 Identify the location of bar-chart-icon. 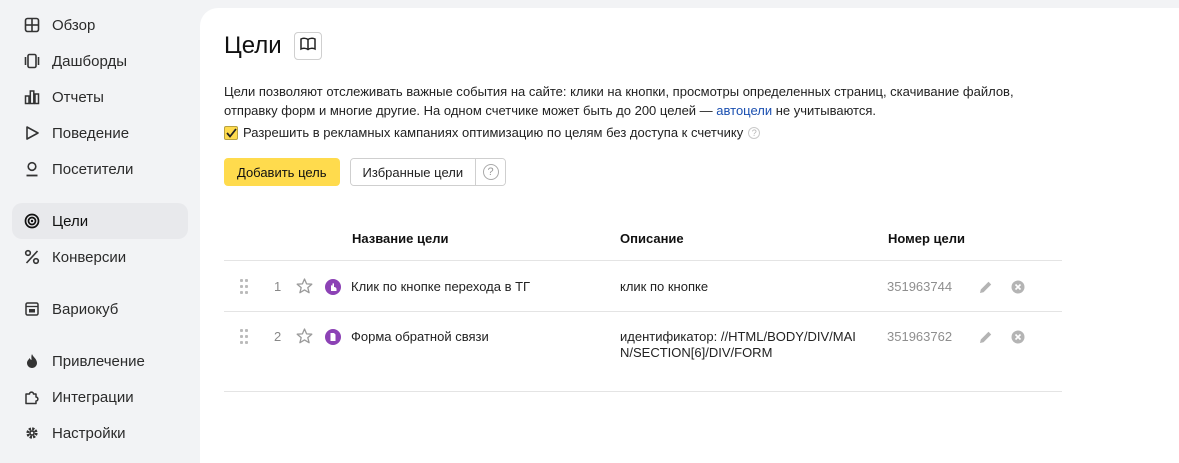
(32, 97).